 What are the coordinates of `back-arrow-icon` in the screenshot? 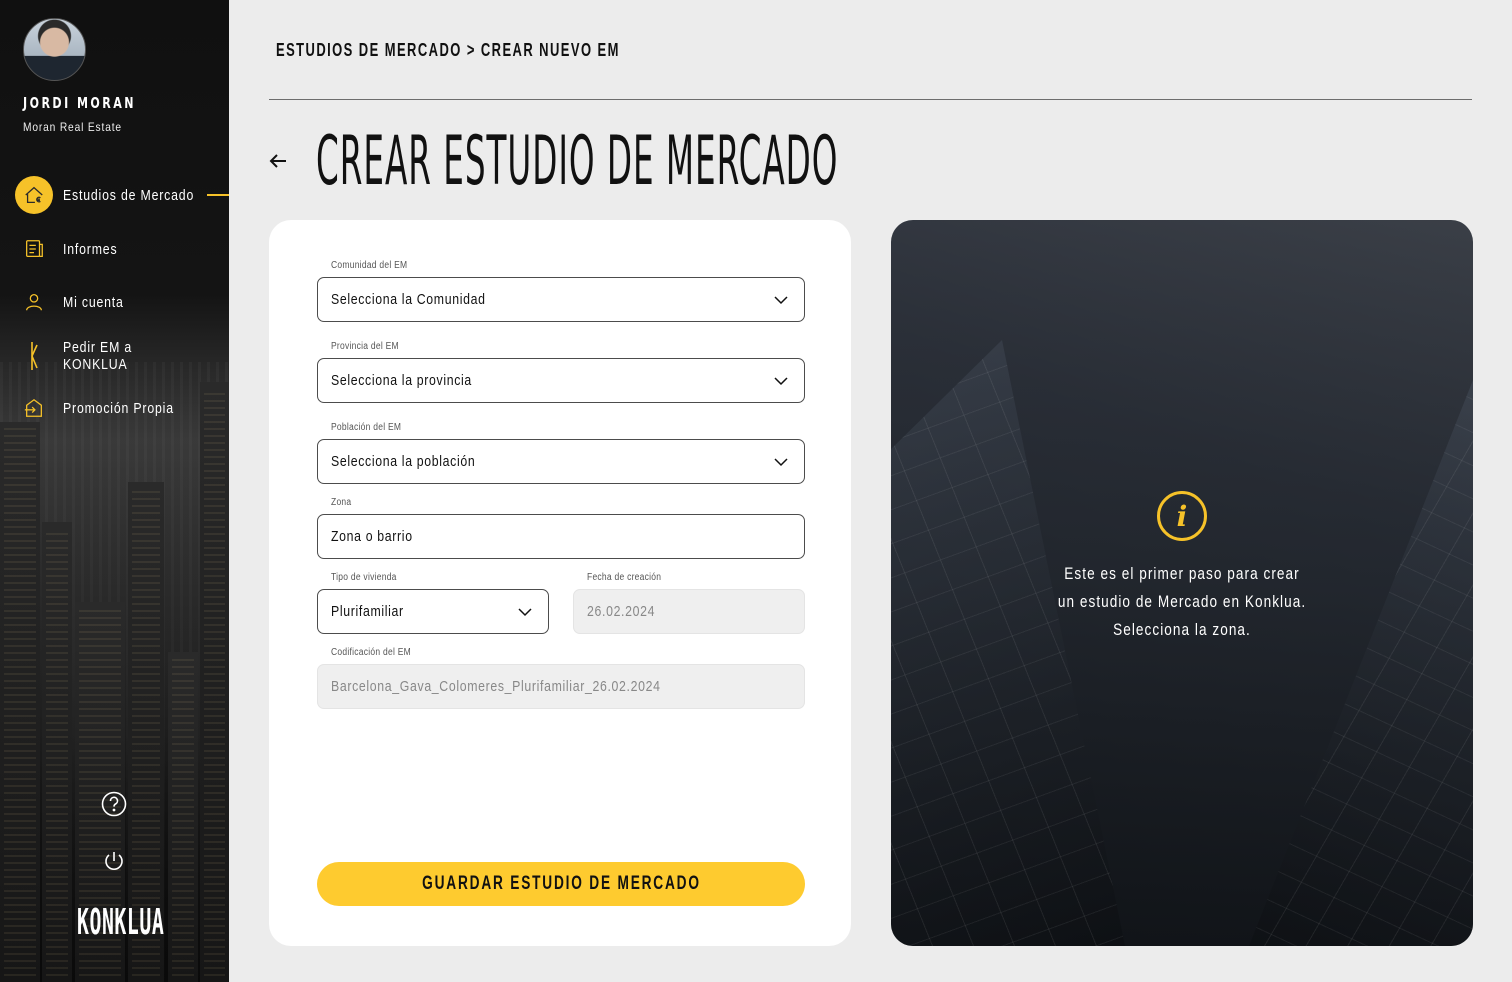 It's located at (278, 160).